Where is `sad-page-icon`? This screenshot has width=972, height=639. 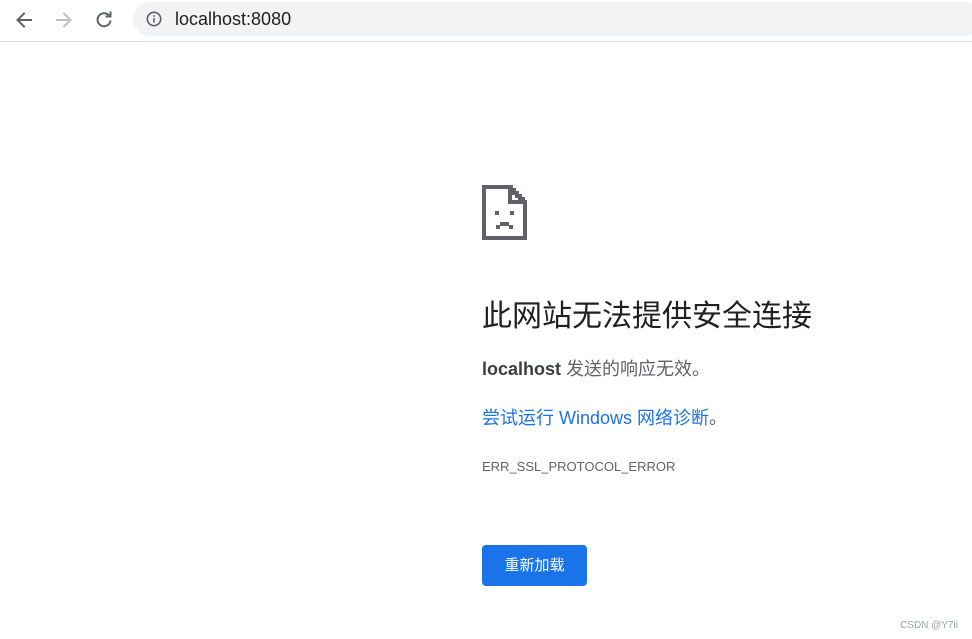
sad-page-icon is located at coordinates (504, 212).